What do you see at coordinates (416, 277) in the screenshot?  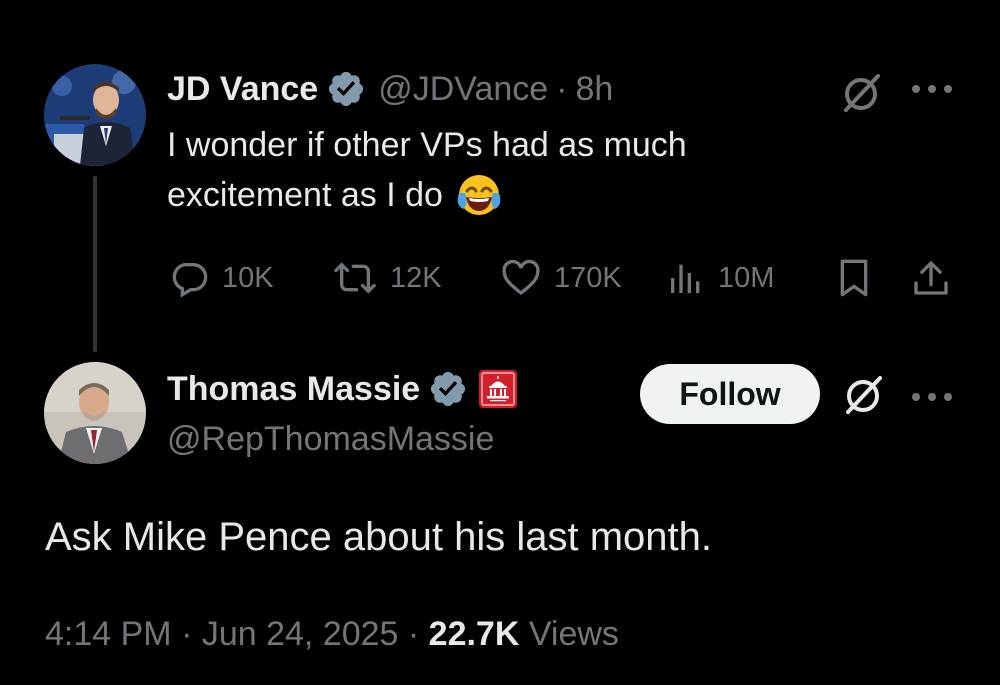 I see `repost-count: 12K` at bounding box center [416, 277].